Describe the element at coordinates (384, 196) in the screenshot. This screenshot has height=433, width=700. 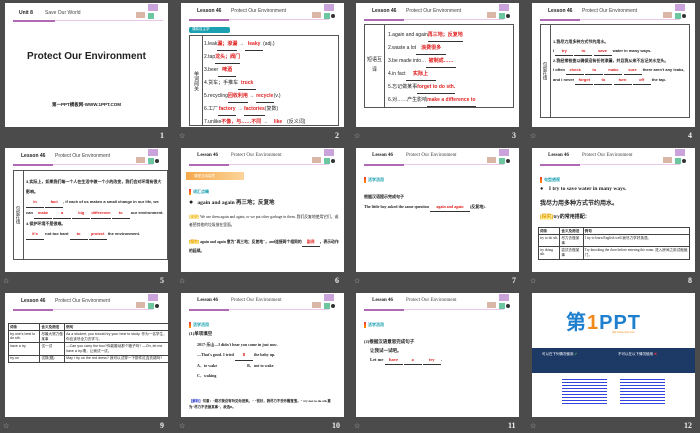
I see `question: 根据汉语提示完成句子` at that location.